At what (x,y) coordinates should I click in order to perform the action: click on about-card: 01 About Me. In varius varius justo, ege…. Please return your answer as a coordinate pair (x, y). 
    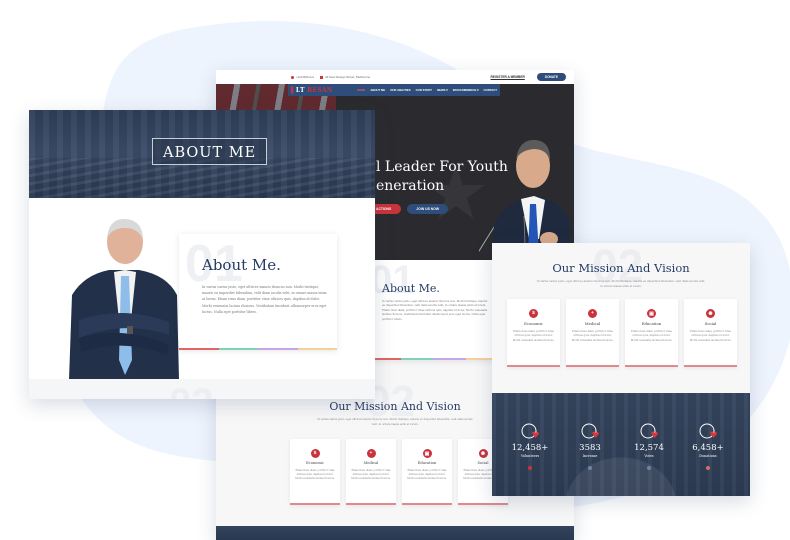
    Looking at the image, I should click on (258, 292).